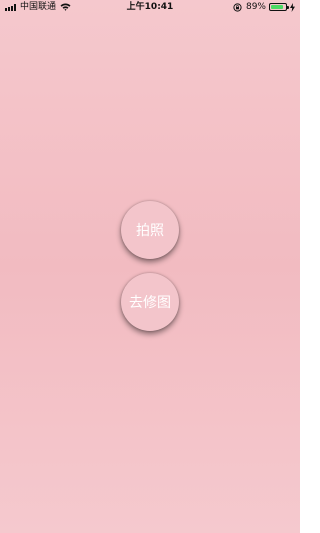  What do you see at coordinates (292, 7) in the screenshot?
I see `charging-icon` at bounding box center [292, 7].